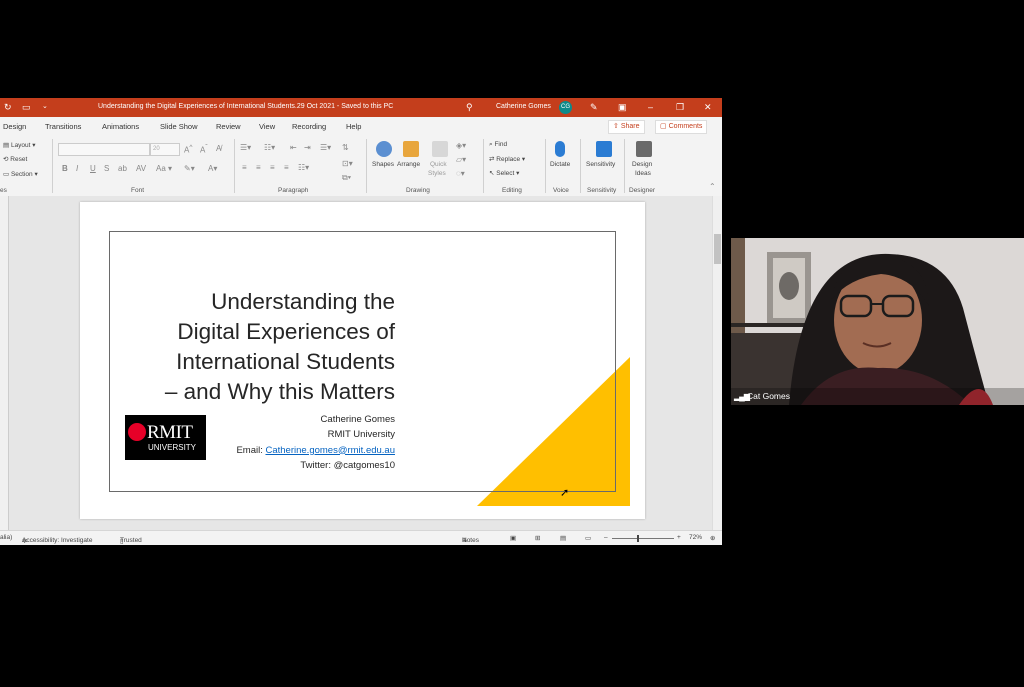 The height and width of the screenshot is (687, 1024). What do you see at coordinates (293, 147) in the screenshot?
I see `decrease-indent-icon: ⇤` at bounding box center [293, 147].